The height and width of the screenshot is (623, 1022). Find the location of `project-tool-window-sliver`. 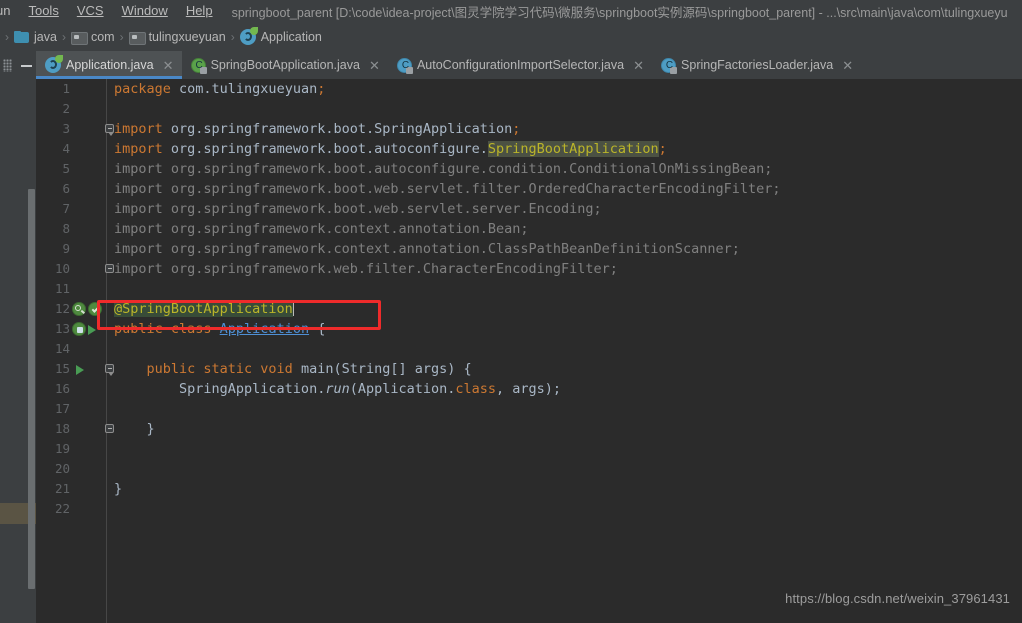

project-tool-window-sliver is located at coordinates (18, 351).